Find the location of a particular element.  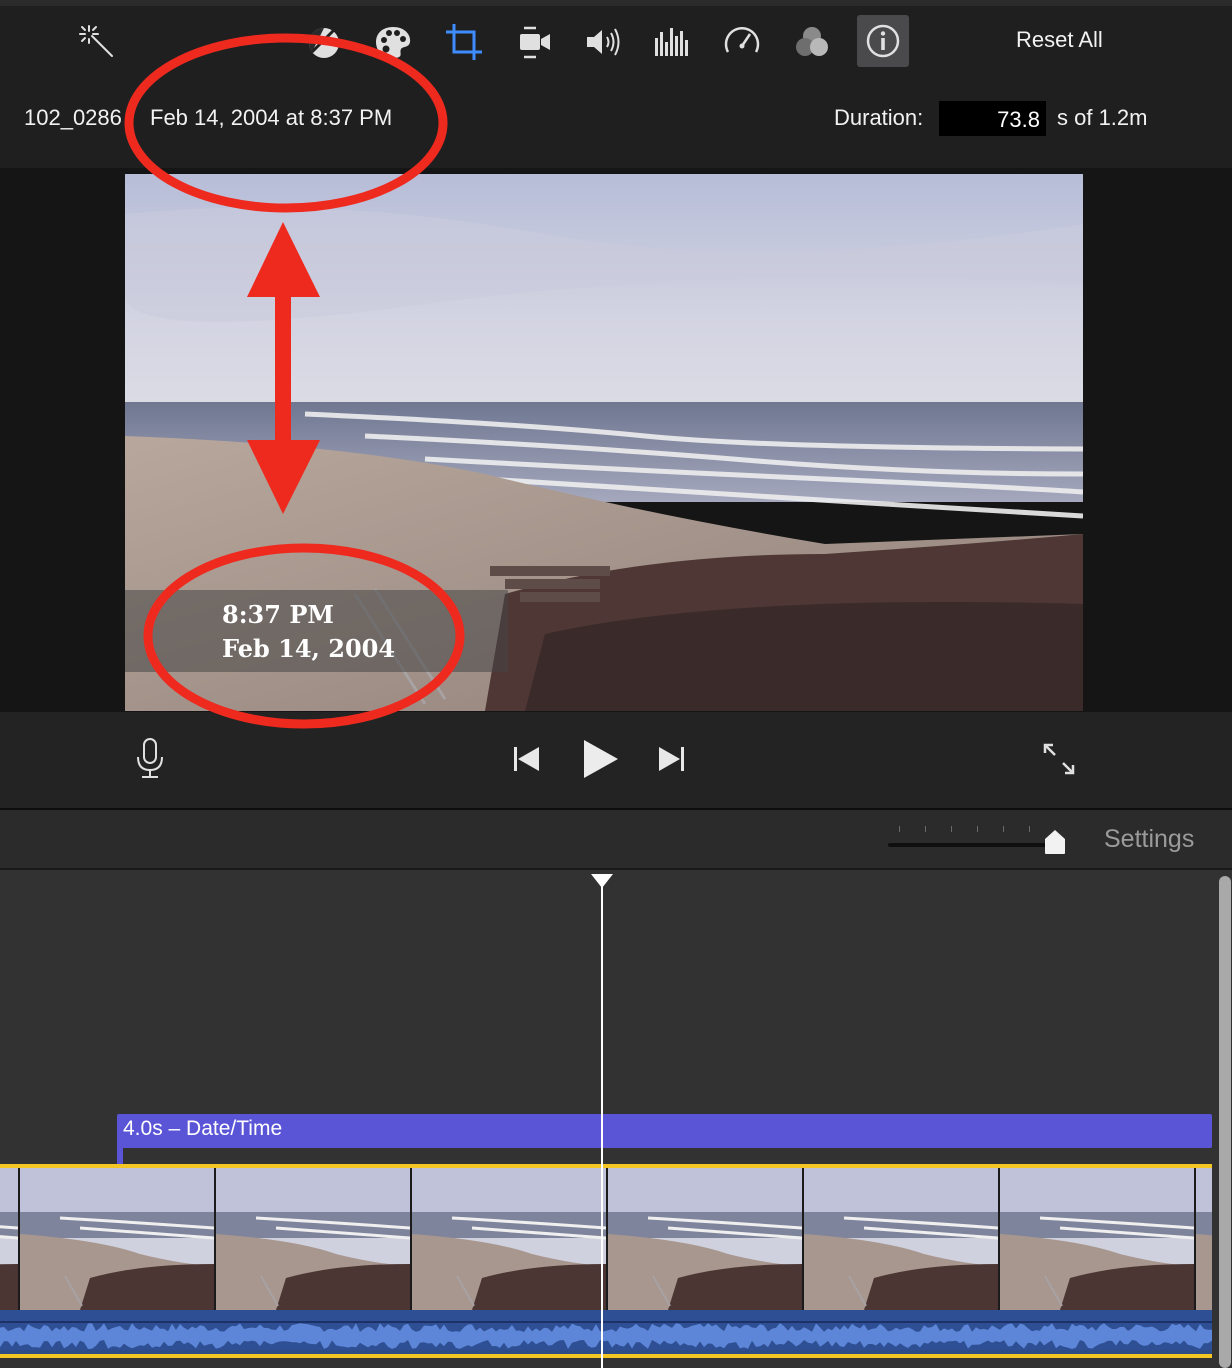

window-top-edge is located at coordinates (616, 3).